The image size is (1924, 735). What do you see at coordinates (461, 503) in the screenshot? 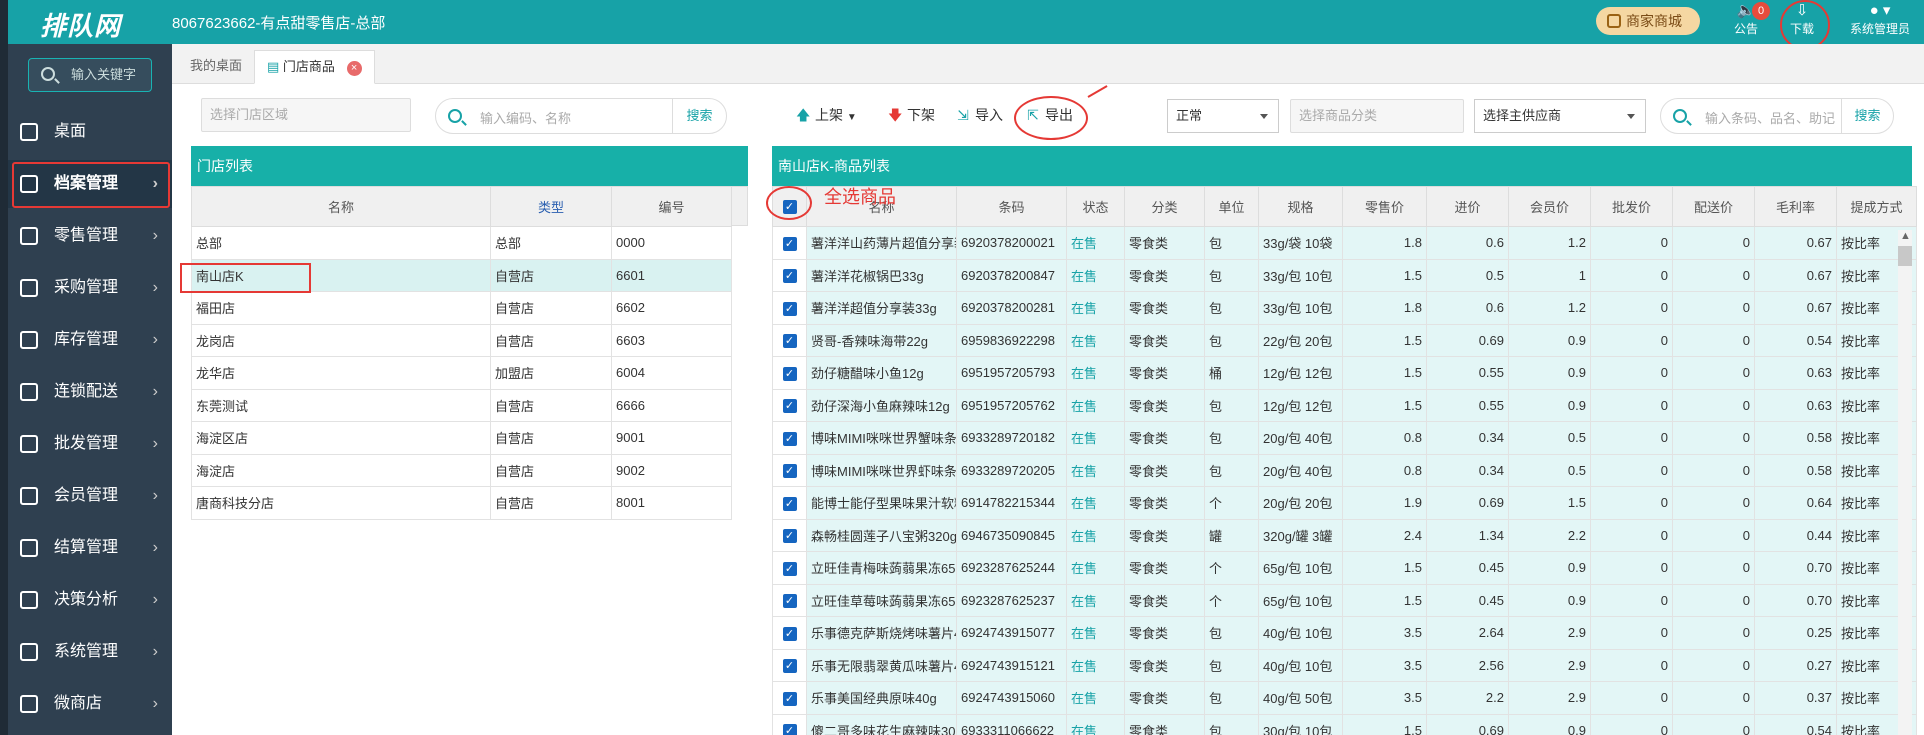
I see `store-row: 唐商科技分店 自营店 8001` at bounding box center [461, 503].